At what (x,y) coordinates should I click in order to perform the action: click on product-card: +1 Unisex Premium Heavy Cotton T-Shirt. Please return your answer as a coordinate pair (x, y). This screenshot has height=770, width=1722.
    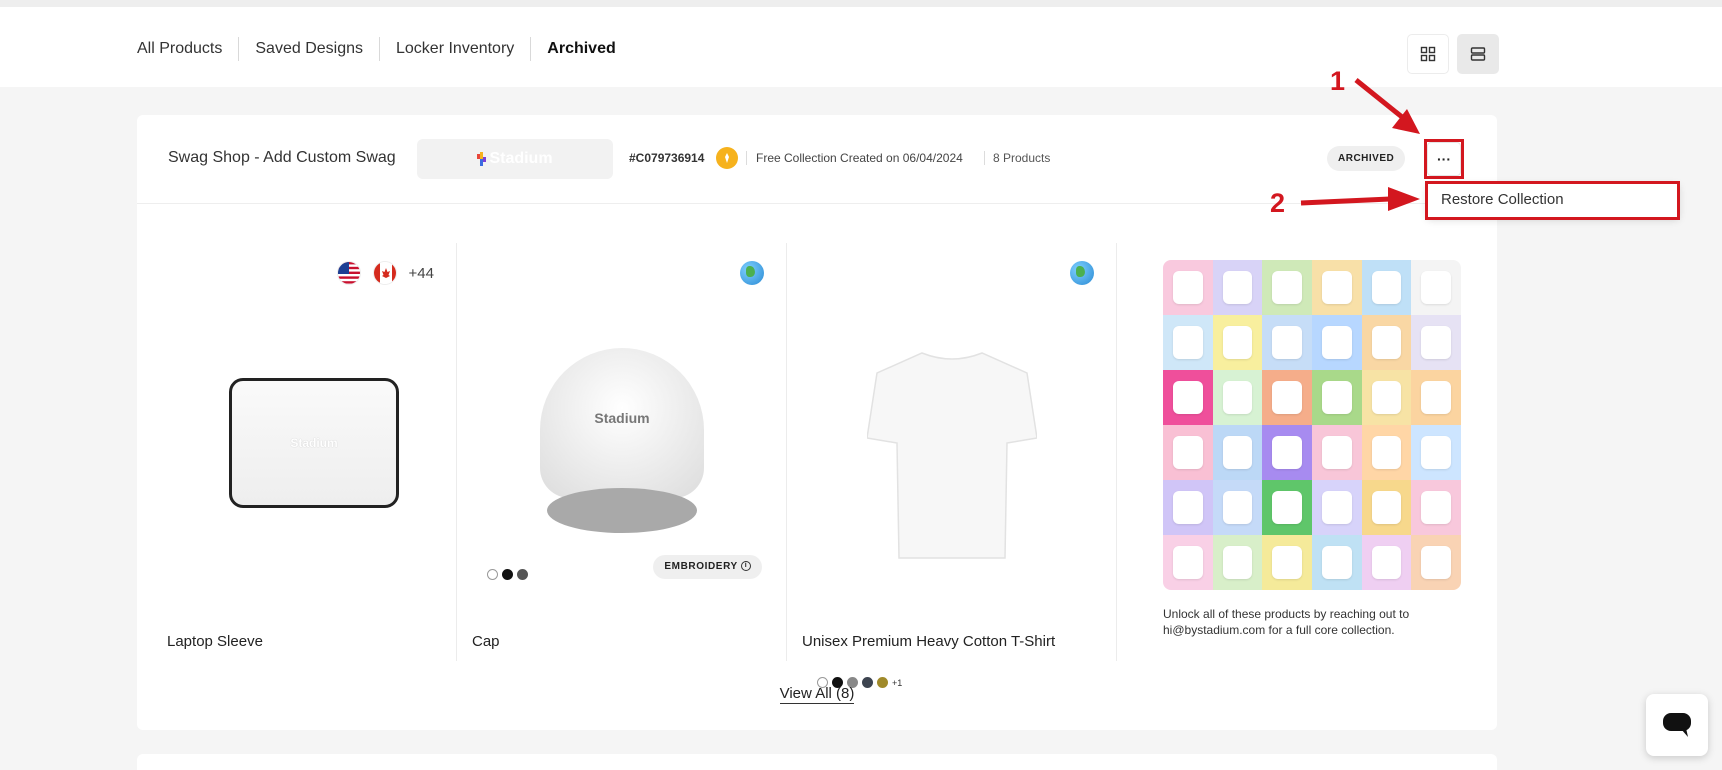
    Looking at the image, I should click on (952, 465).